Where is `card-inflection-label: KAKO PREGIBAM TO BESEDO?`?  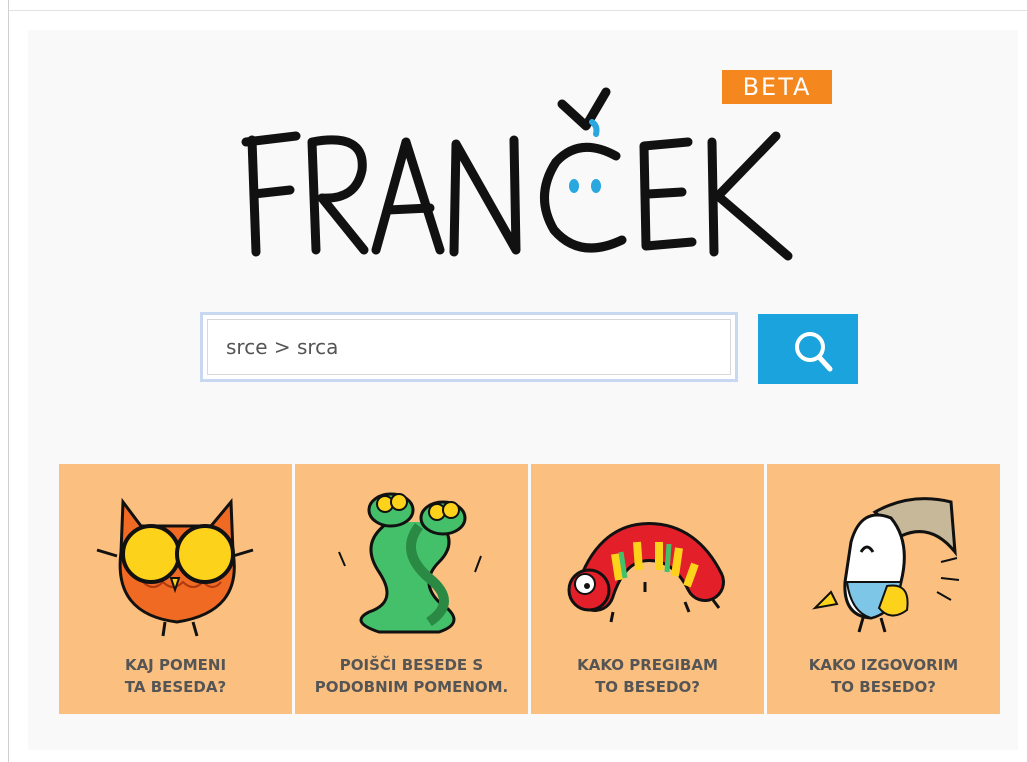
card-inflection-label: KAKO PREGIBAM TO BESEDO? is located at coordinates (647, 676).